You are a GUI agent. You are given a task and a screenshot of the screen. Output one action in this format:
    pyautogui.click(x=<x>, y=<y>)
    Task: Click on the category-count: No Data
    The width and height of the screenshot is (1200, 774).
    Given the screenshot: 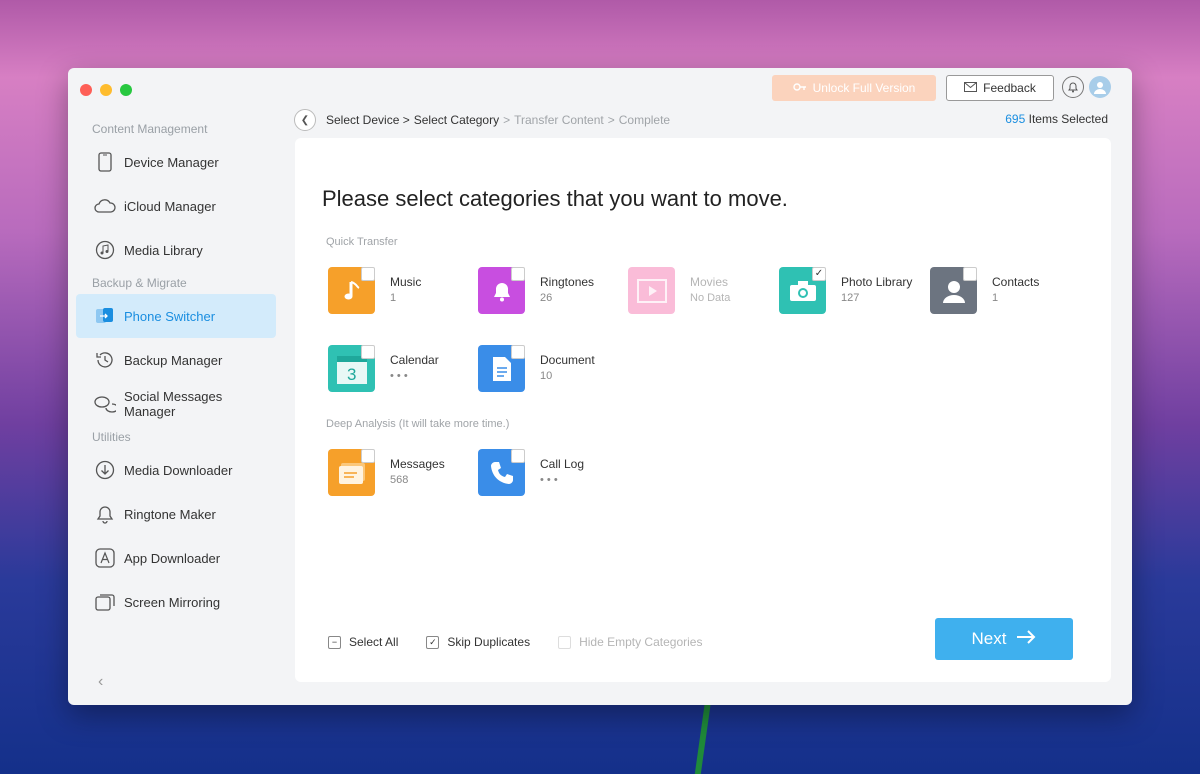 What is the action you would take?
    pyautogui.click(x=710, y=298)
    